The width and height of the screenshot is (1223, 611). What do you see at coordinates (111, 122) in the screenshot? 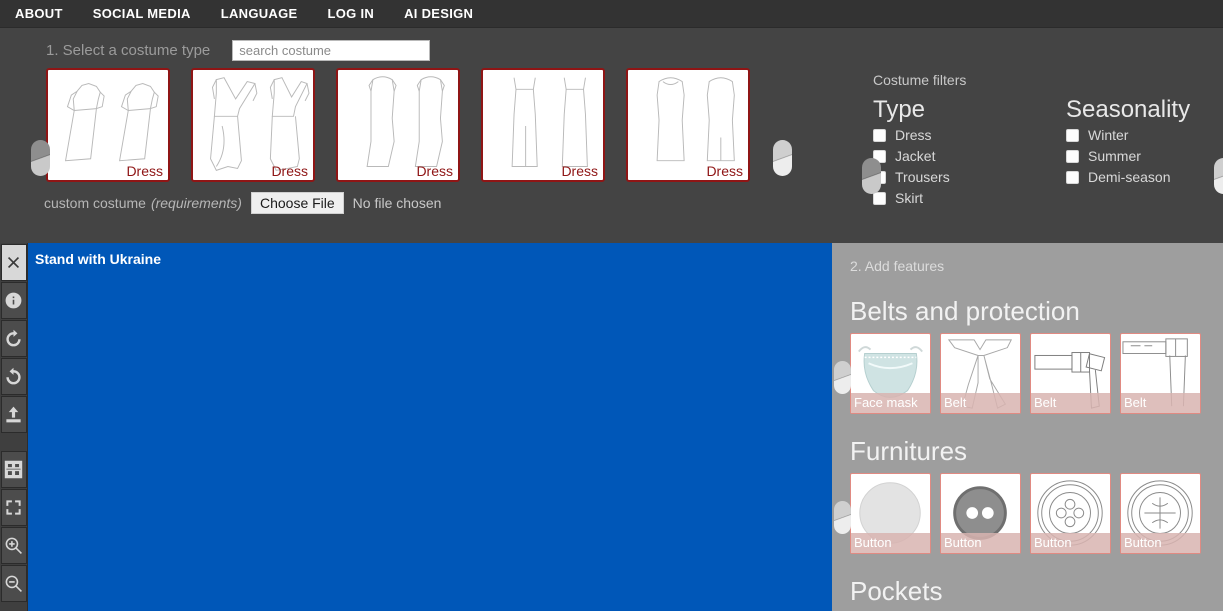
I see `dress-flutter-sleeve-icon` at bounding box center [111, 122].